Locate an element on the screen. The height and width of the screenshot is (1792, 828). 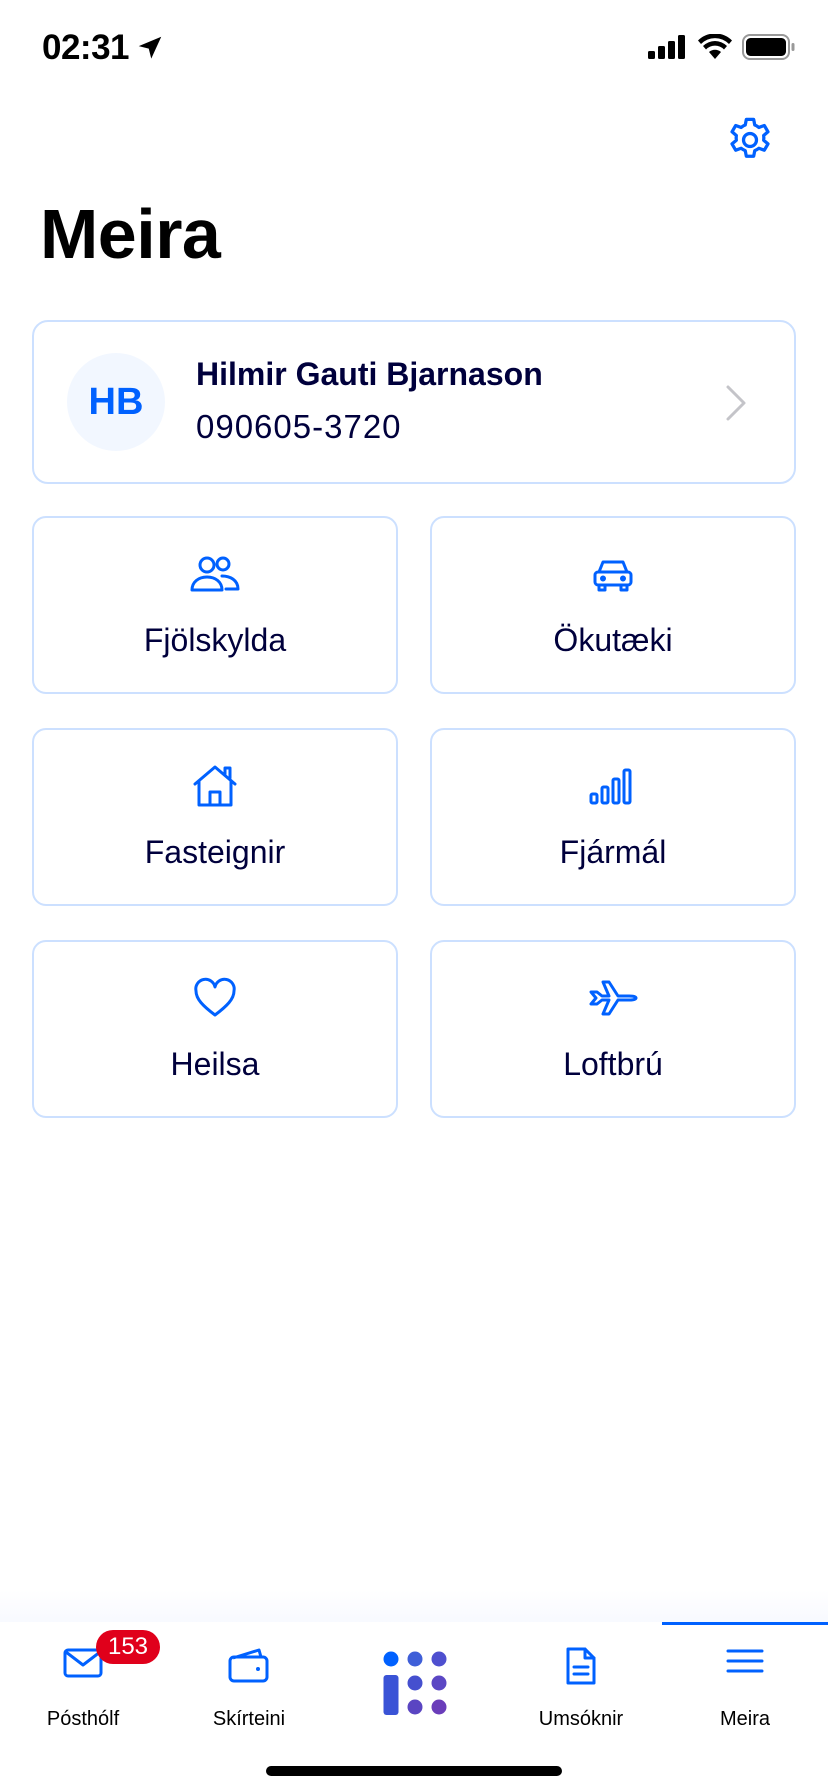
tab-licenses: Skírteini is located at coordinates (249, 1677).